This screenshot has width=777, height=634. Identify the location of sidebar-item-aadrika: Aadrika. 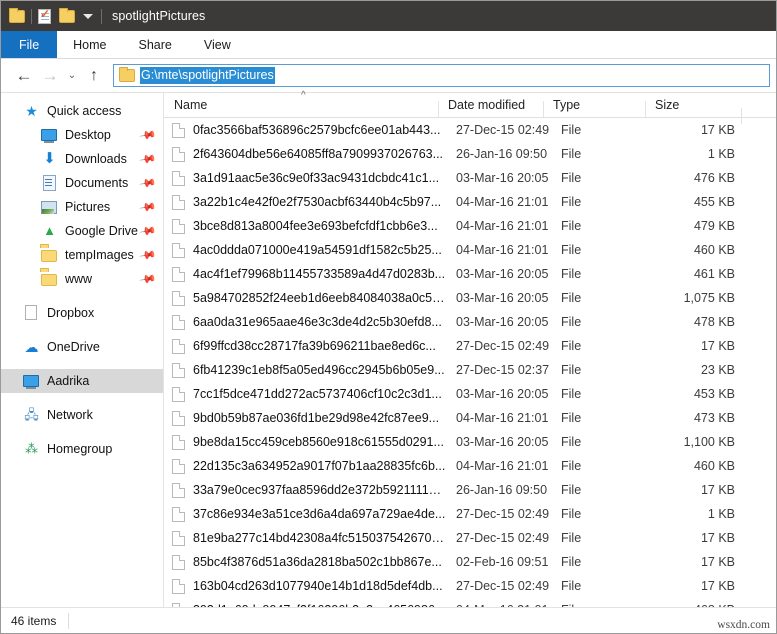
(82, 381).